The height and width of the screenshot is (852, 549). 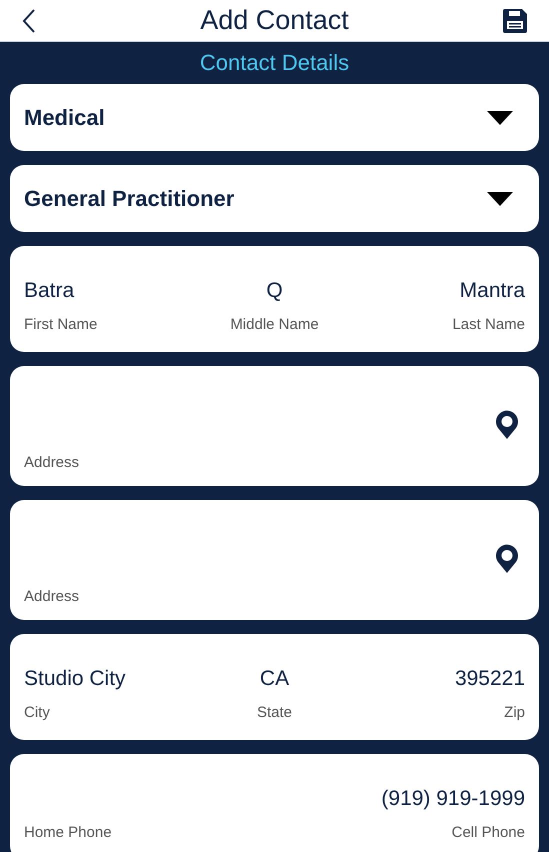 I want to click on field-value: CA, so click(x=275, y=678).